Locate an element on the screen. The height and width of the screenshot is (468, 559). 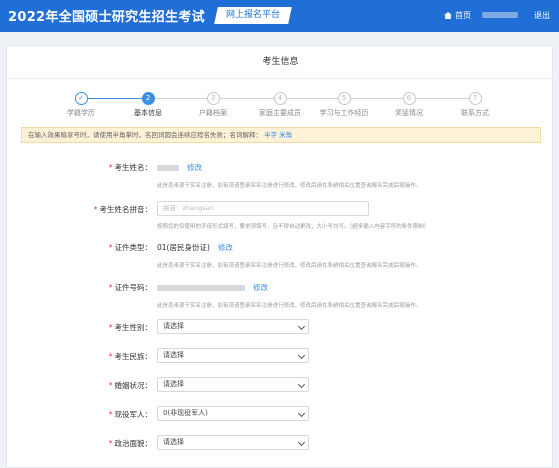
step-label: 家庭主要成员 is located at coordinates (280, 113).